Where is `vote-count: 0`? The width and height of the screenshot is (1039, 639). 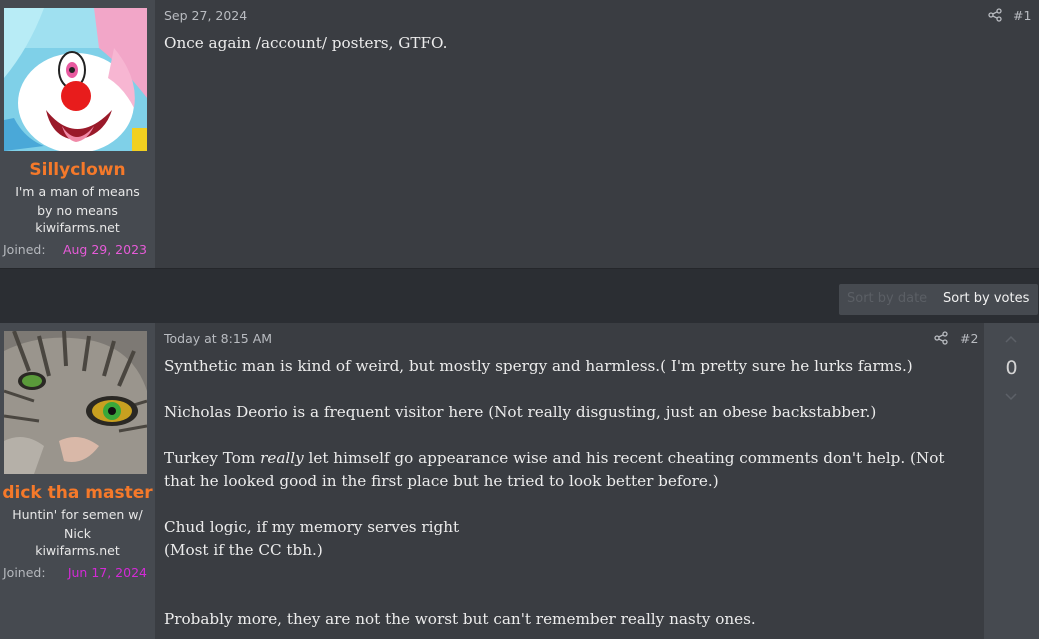
vote-count: 0 is located at coordinates (1011, 368).